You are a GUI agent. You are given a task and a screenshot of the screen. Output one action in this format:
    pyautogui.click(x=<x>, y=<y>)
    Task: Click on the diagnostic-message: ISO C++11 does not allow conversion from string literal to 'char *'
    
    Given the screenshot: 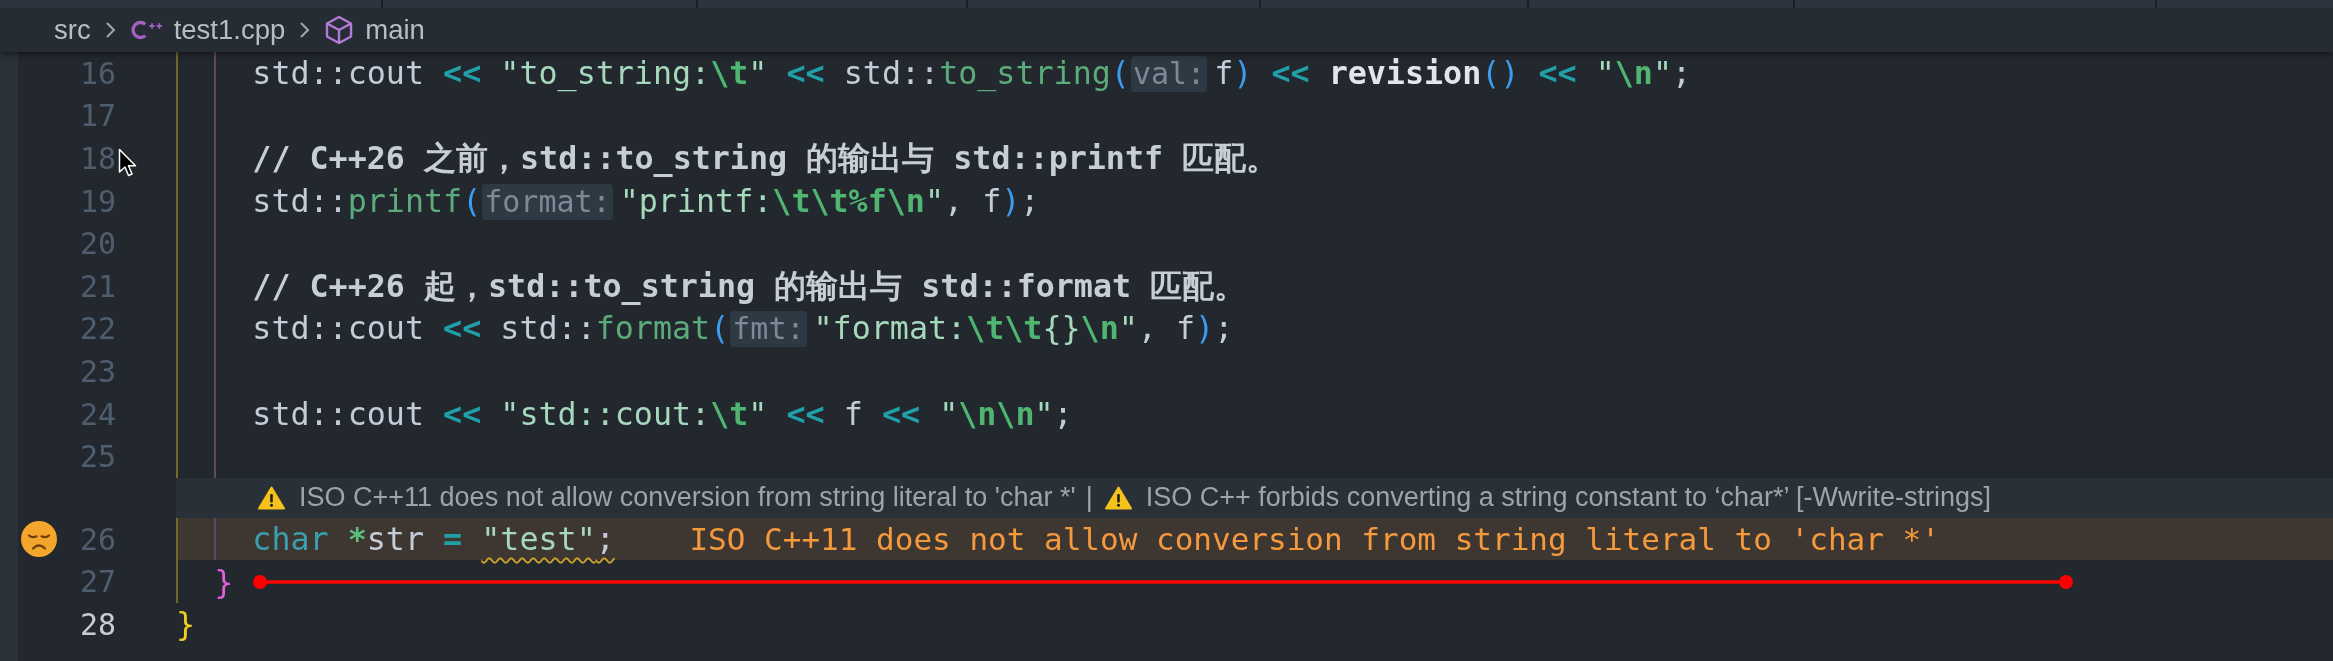 What is the action you would take?
    pyautogui.click(x=687, y=498)
    